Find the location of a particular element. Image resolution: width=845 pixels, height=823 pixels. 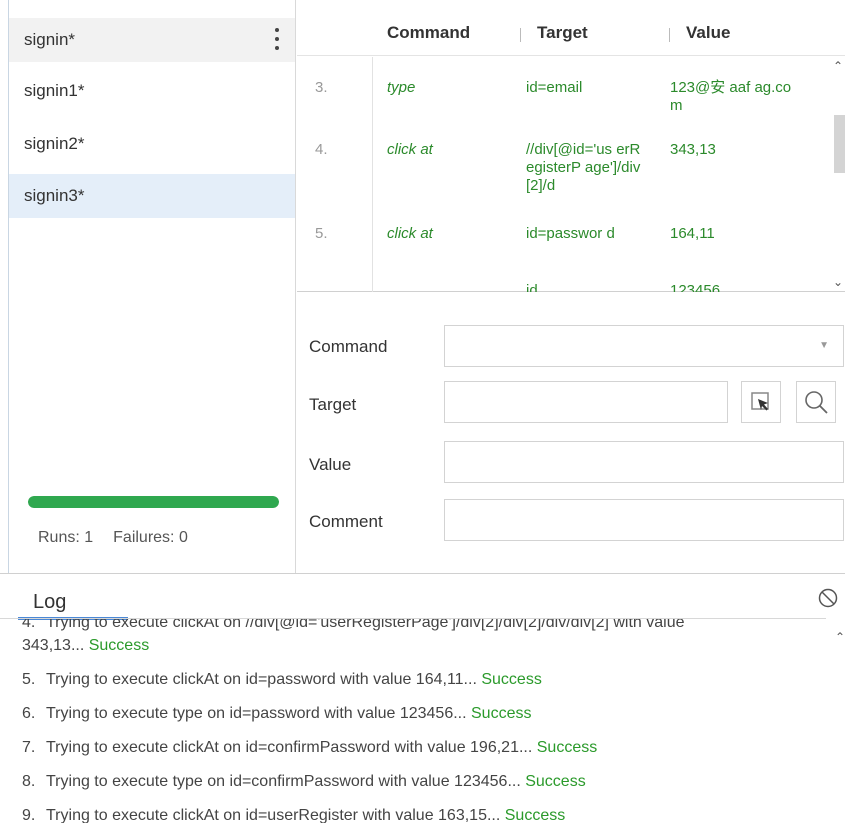

row-target: id=passwor d is located at coordinates (570, 233).